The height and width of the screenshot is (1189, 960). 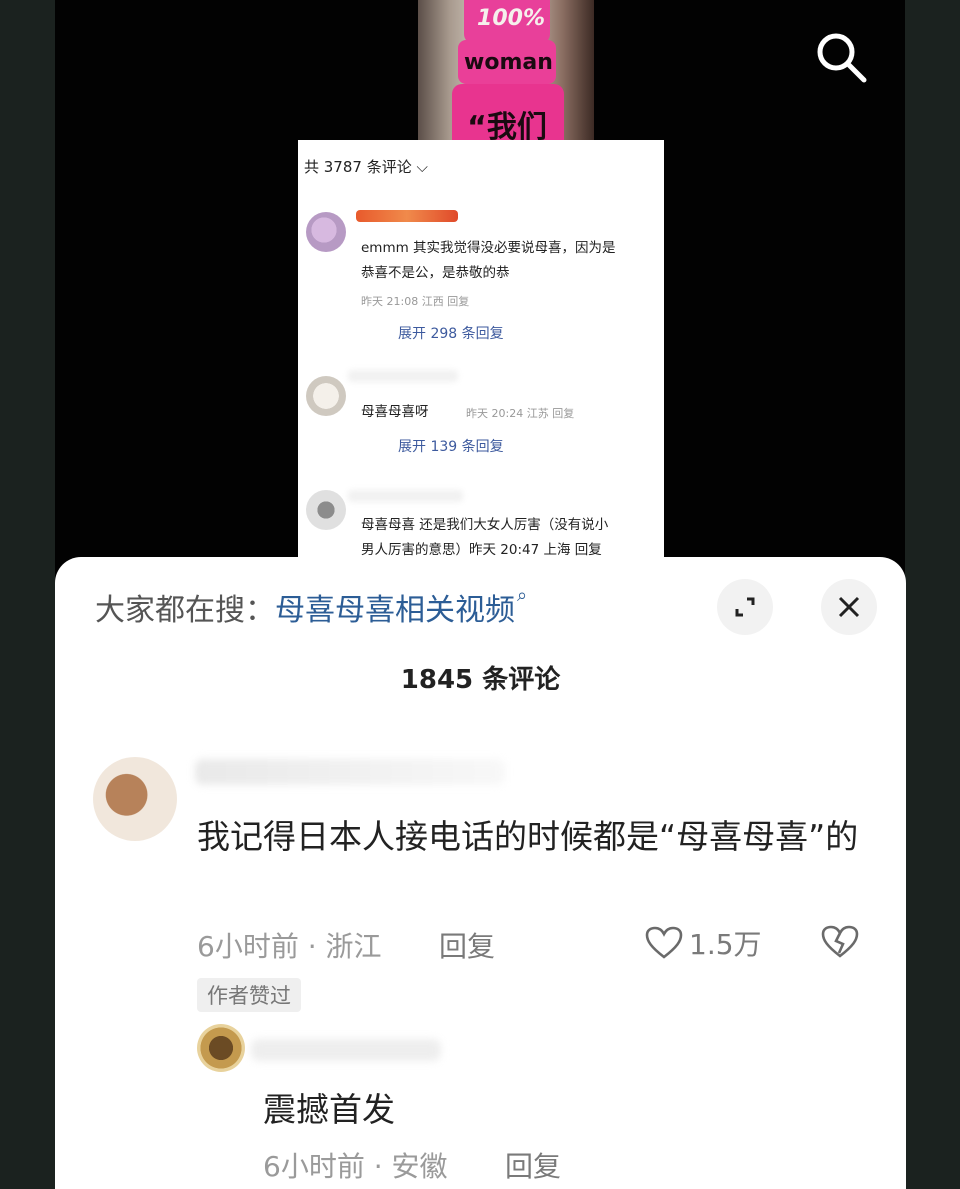 What do you see at coordinates (520, 413) in the screenshot?
I see `embedded-comment-meta: 昨天 20:24 江苏 回复` at bounding box center [520, 413].